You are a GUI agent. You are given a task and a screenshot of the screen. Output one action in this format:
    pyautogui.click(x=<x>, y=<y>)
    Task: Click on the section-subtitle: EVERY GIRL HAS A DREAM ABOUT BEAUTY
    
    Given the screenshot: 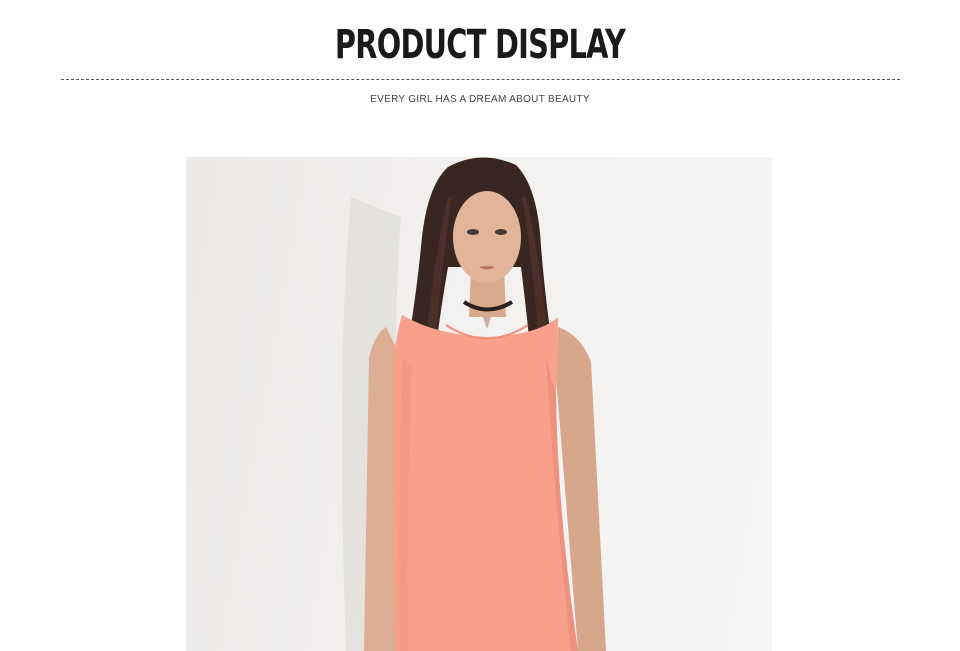 What is the action you would take?
    pyautogui.click(x=480, y=99)
    